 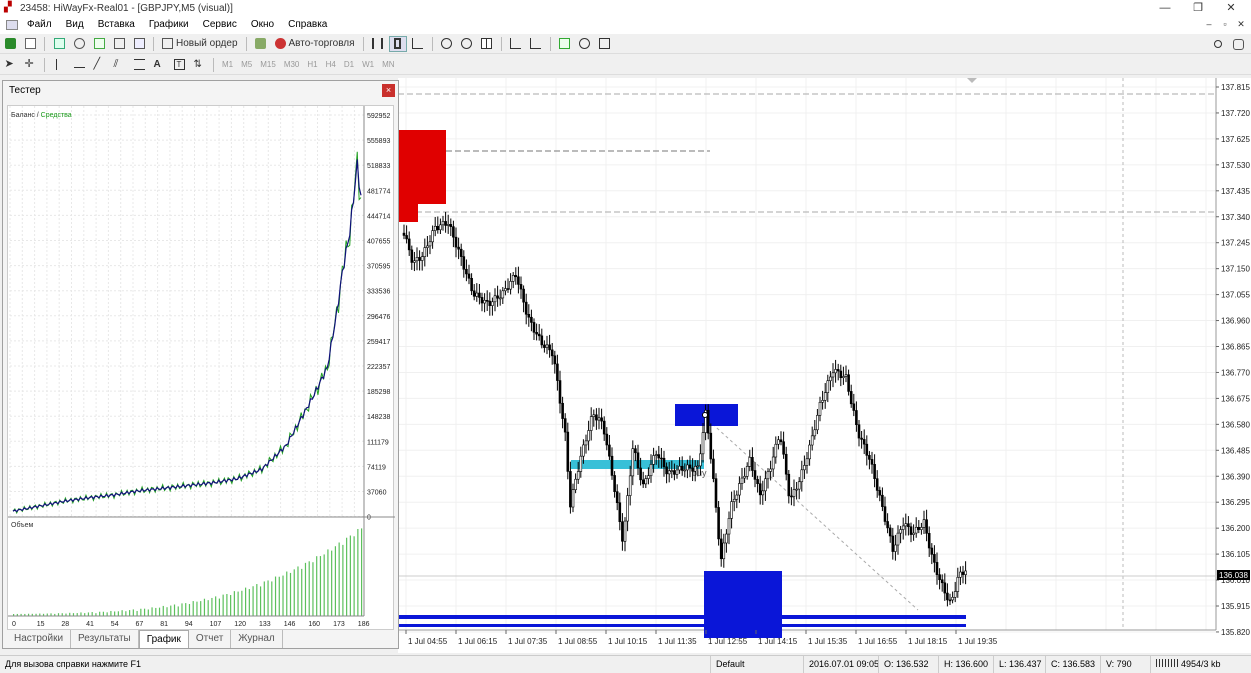 What do you see at coordinates (10, 44) in the screenshot?
I see `new-chart-icon` at bounding box center [10, 44].